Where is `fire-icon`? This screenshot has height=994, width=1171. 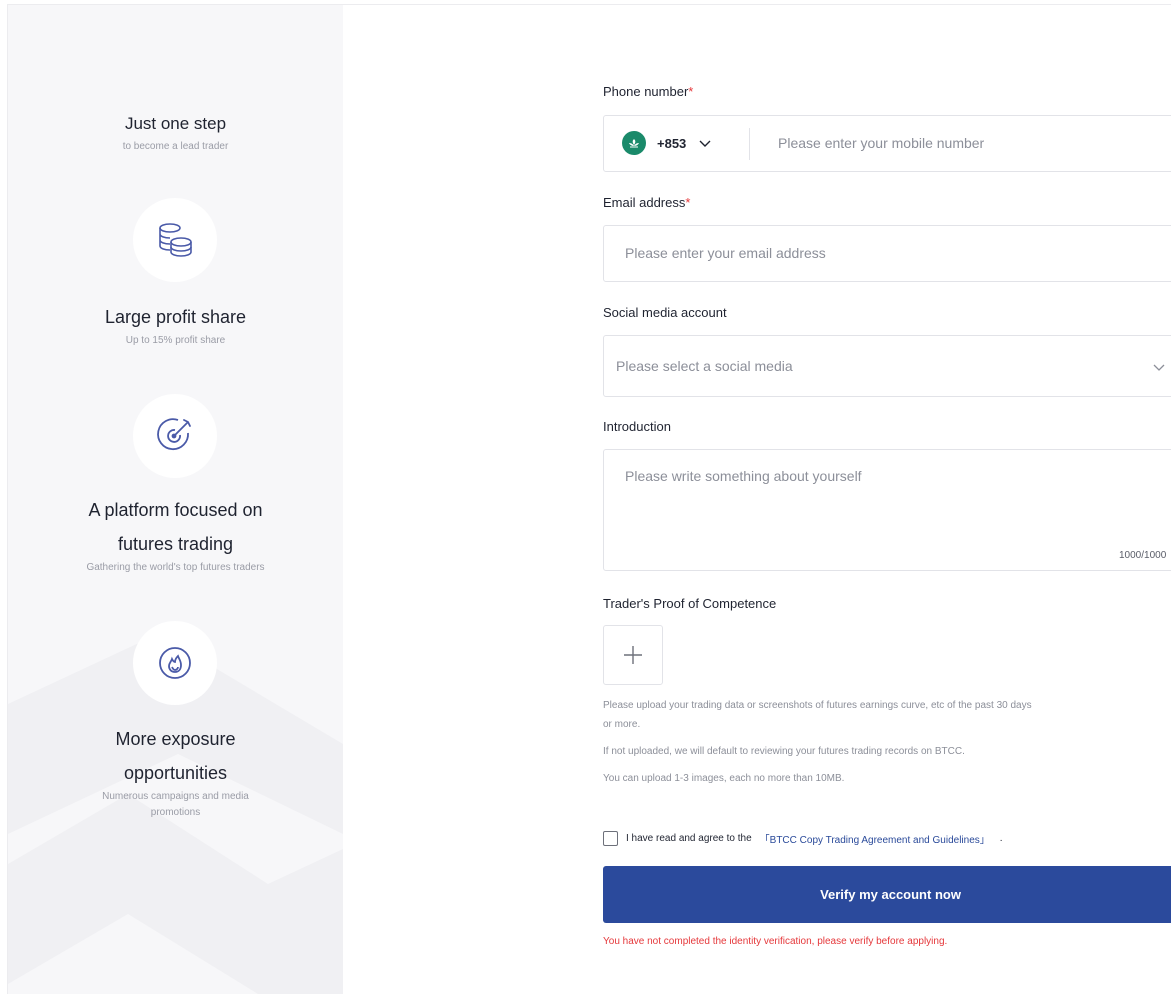 fire-icon is located at coordinates (175, 663).